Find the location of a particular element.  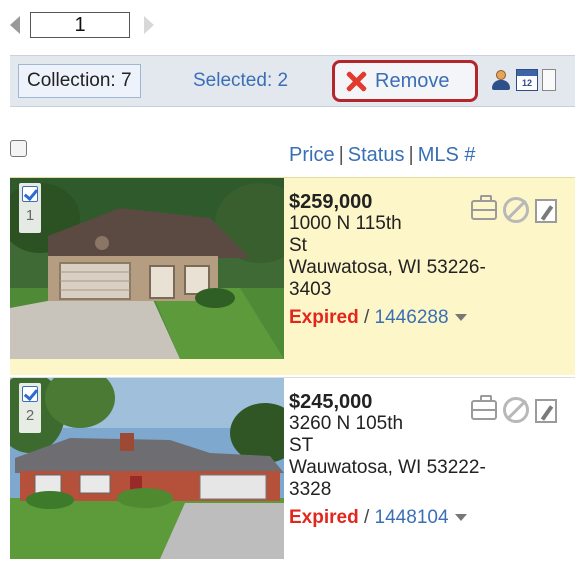

listing-zip-ext: 3403 is located at coordinates (310, 289).